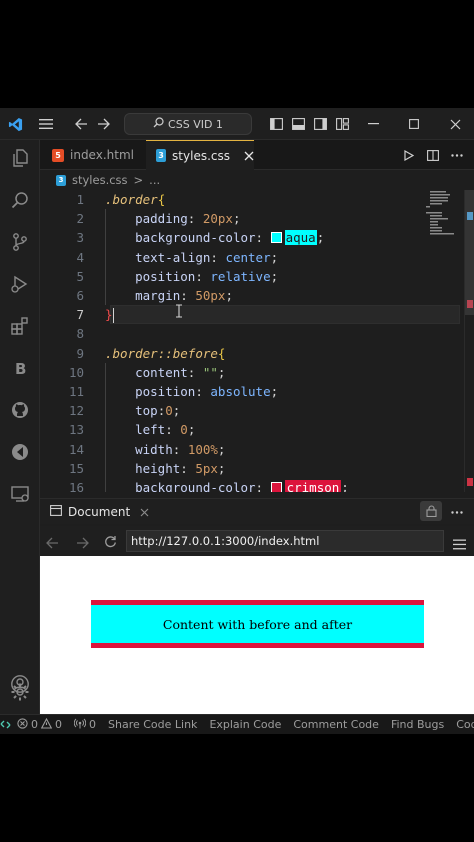  I want to click on browser-url-input: http://127.0.0.1:3000/index.html, so click(285, 541).